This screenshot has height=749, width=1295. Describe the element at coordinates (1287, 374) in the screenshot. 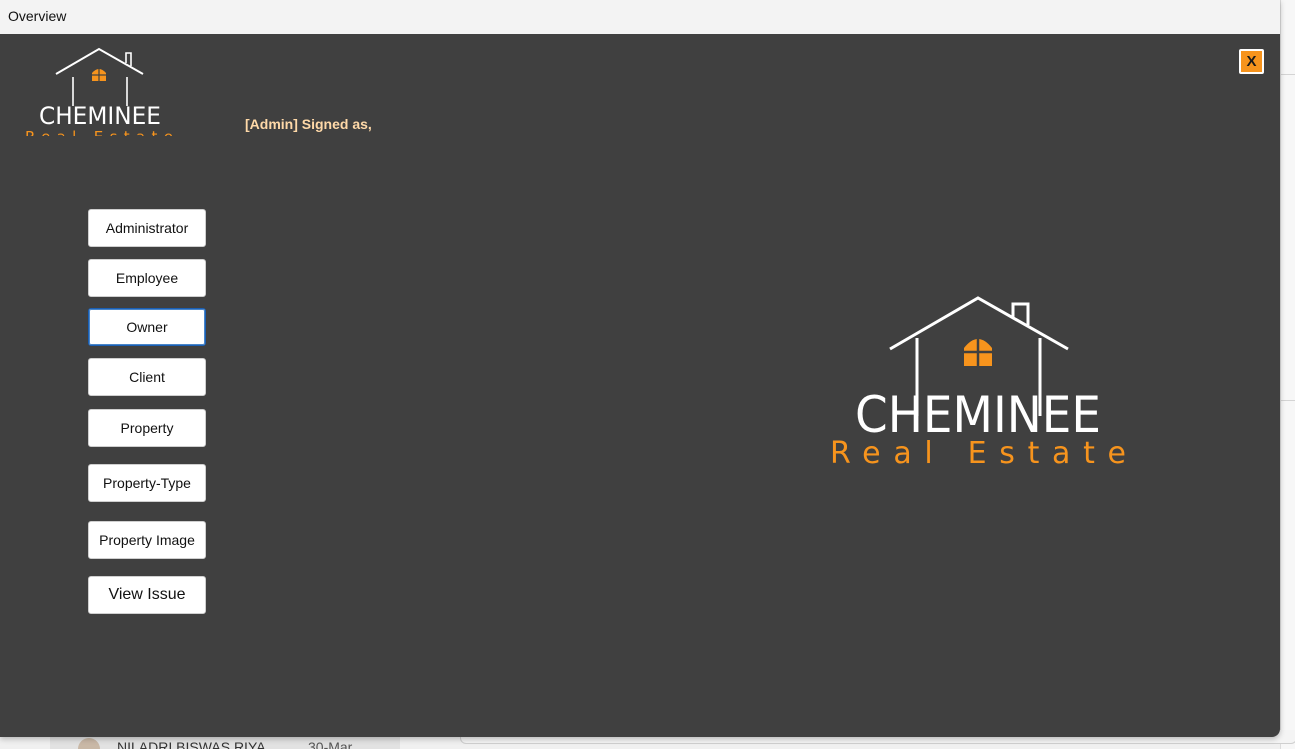

I see `background-right-panel` at that location.